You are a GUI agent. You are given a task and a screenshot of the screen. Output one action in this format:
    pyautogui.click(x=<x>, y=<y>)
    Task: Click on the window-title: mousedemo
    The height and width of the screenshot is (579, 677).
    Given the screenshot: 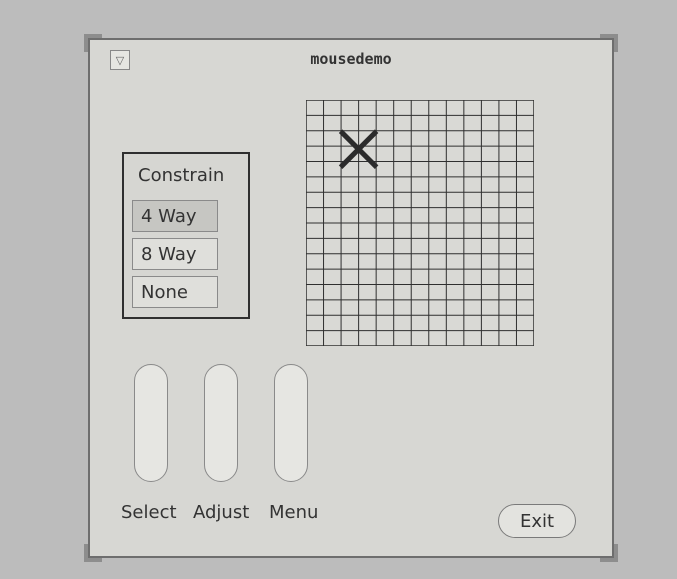 What is the action you would take?
    pyautogui.click(x=351, y=59)
    